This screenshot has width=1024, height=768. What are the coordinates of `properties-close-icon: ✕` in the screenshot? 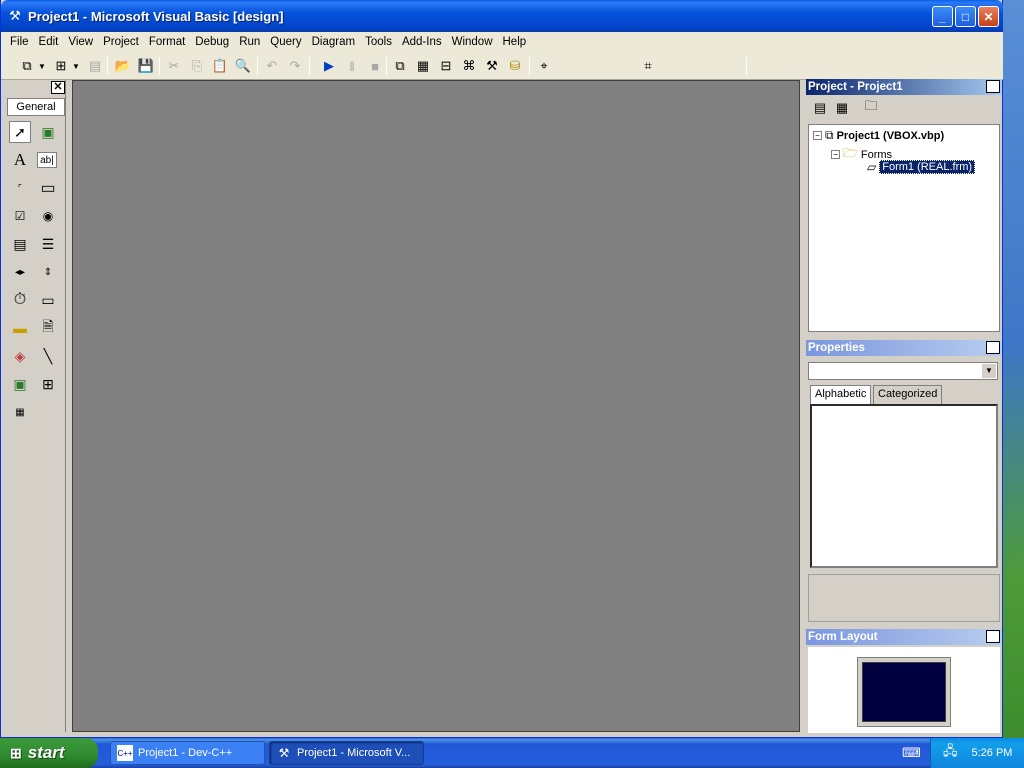 It's located at (993, 347).